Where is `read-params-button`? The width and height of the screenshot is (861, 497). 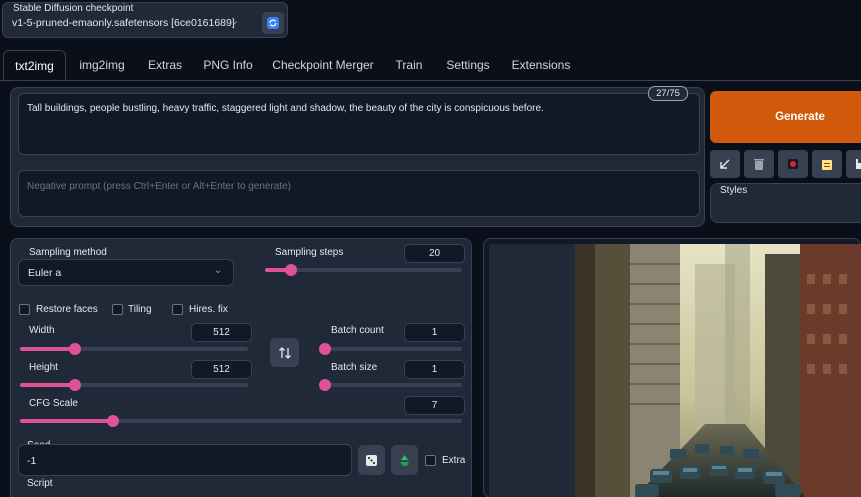
read-params-button is located at coordinates (725, 164).